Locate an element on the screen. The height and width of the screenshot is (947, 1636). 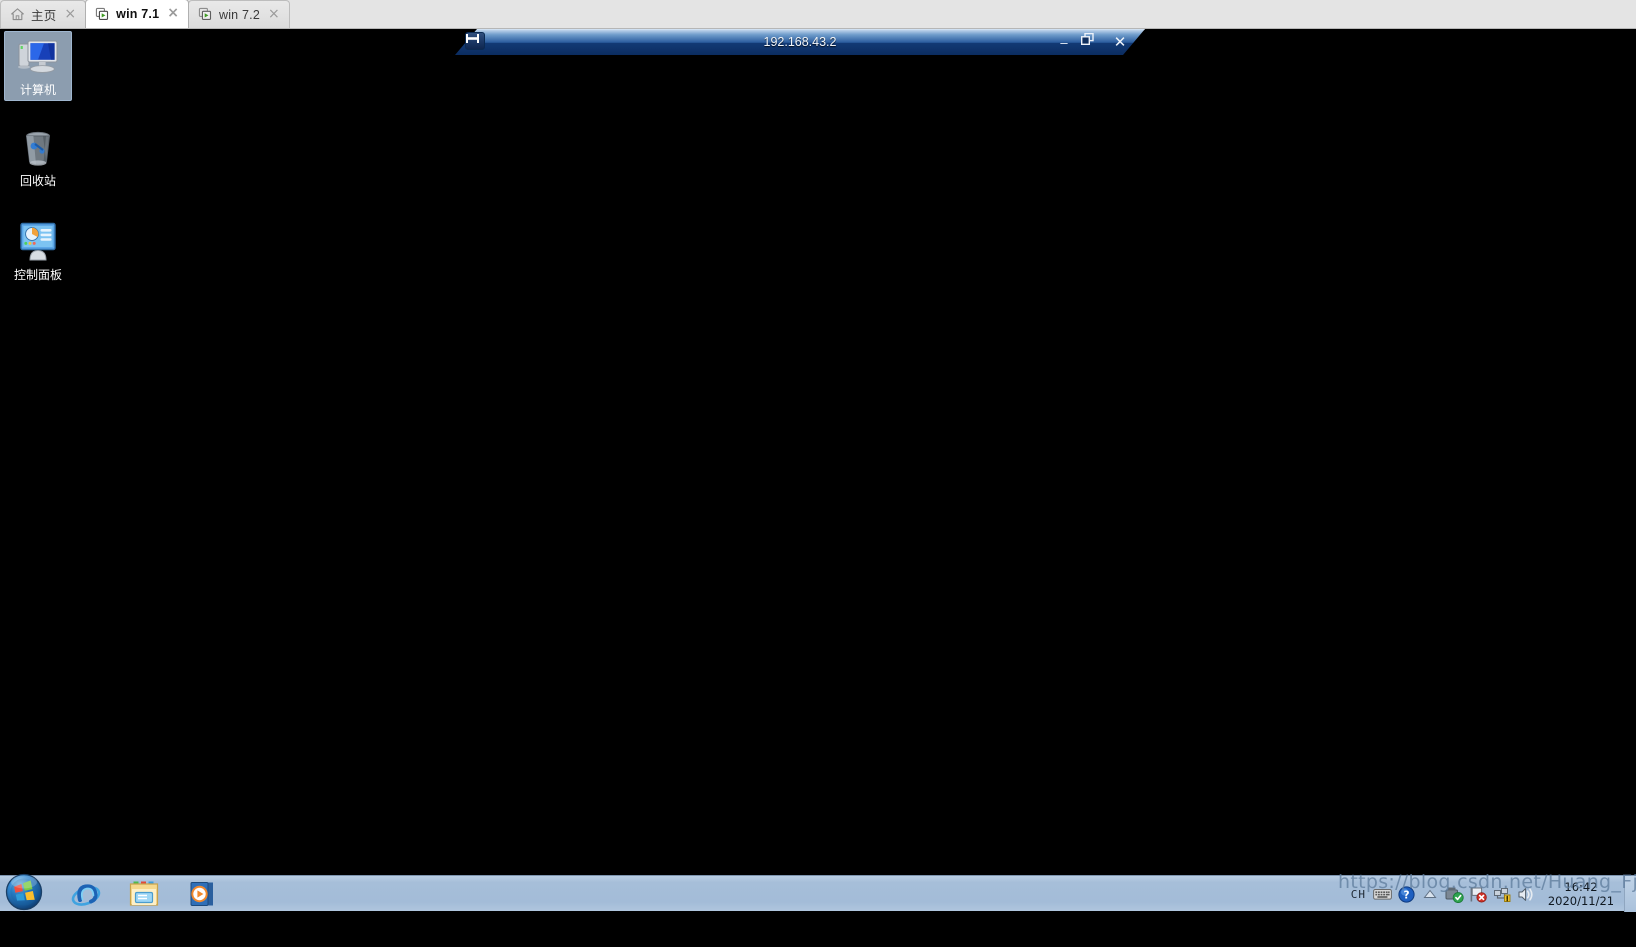
close-button: ✕ is located at coordinates (1120, 42).